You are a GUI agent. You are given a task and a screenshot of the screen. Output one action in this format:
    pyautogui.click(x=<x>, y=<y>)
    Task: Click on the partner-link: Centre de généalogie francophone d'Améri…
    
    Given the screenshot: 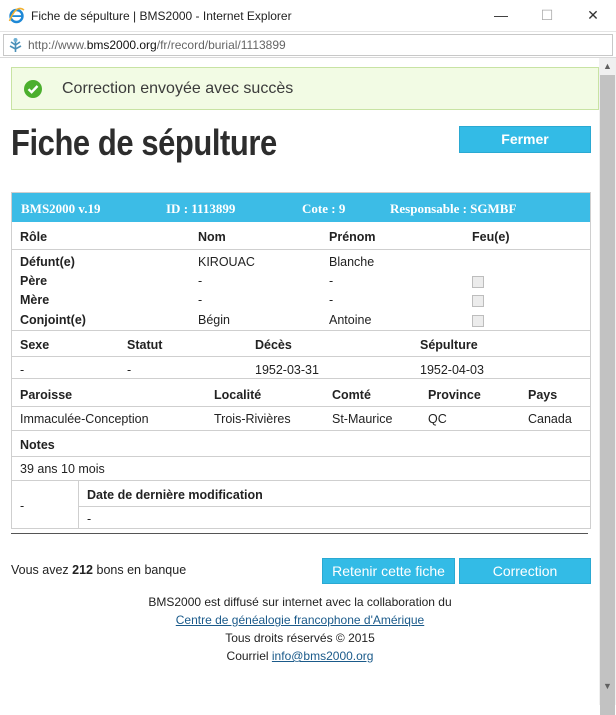 What is the action you would take?
    pyautogui.click(x=300, y=620)
    